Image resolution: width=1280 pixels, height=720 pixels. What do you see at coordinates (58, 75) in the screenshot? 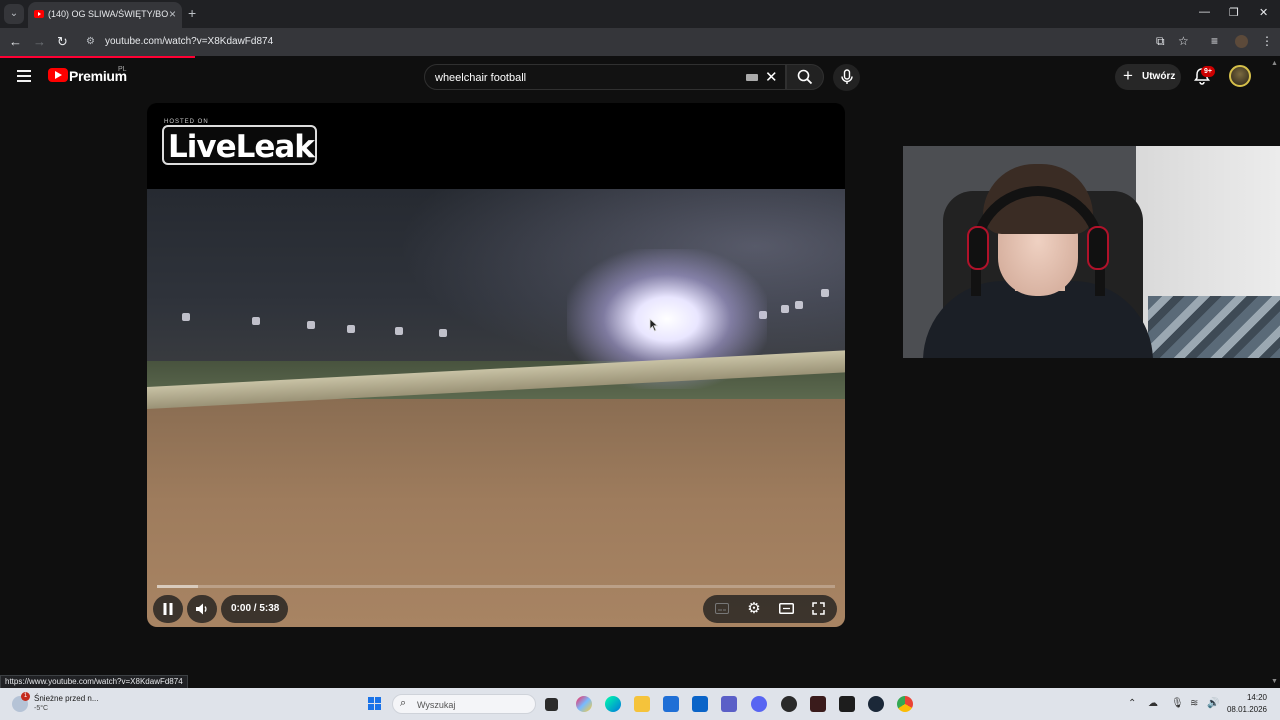
I see `youtube-logo-icon` at bounding box center [58, 75].